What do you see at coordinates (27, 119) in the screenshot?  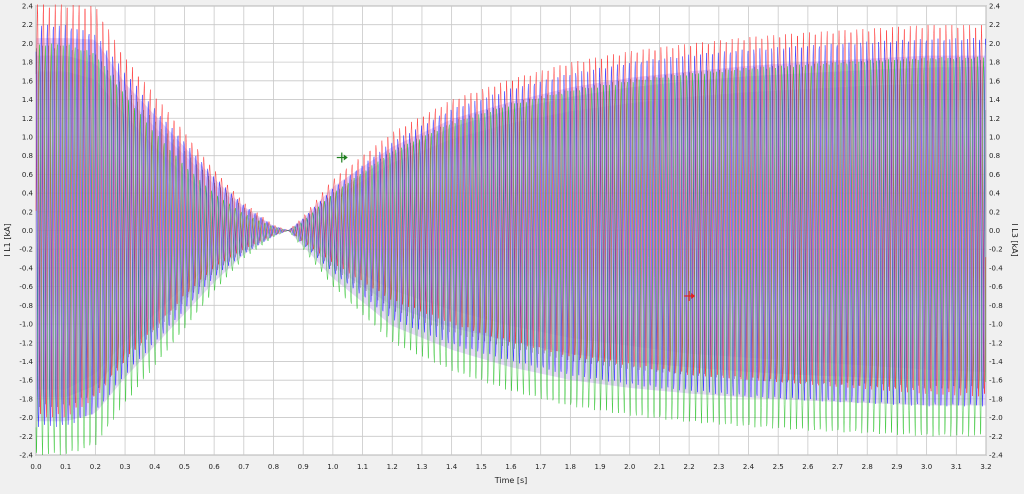 I see `left-y-tick-label: 1.2` at bounding box center [27, 119].